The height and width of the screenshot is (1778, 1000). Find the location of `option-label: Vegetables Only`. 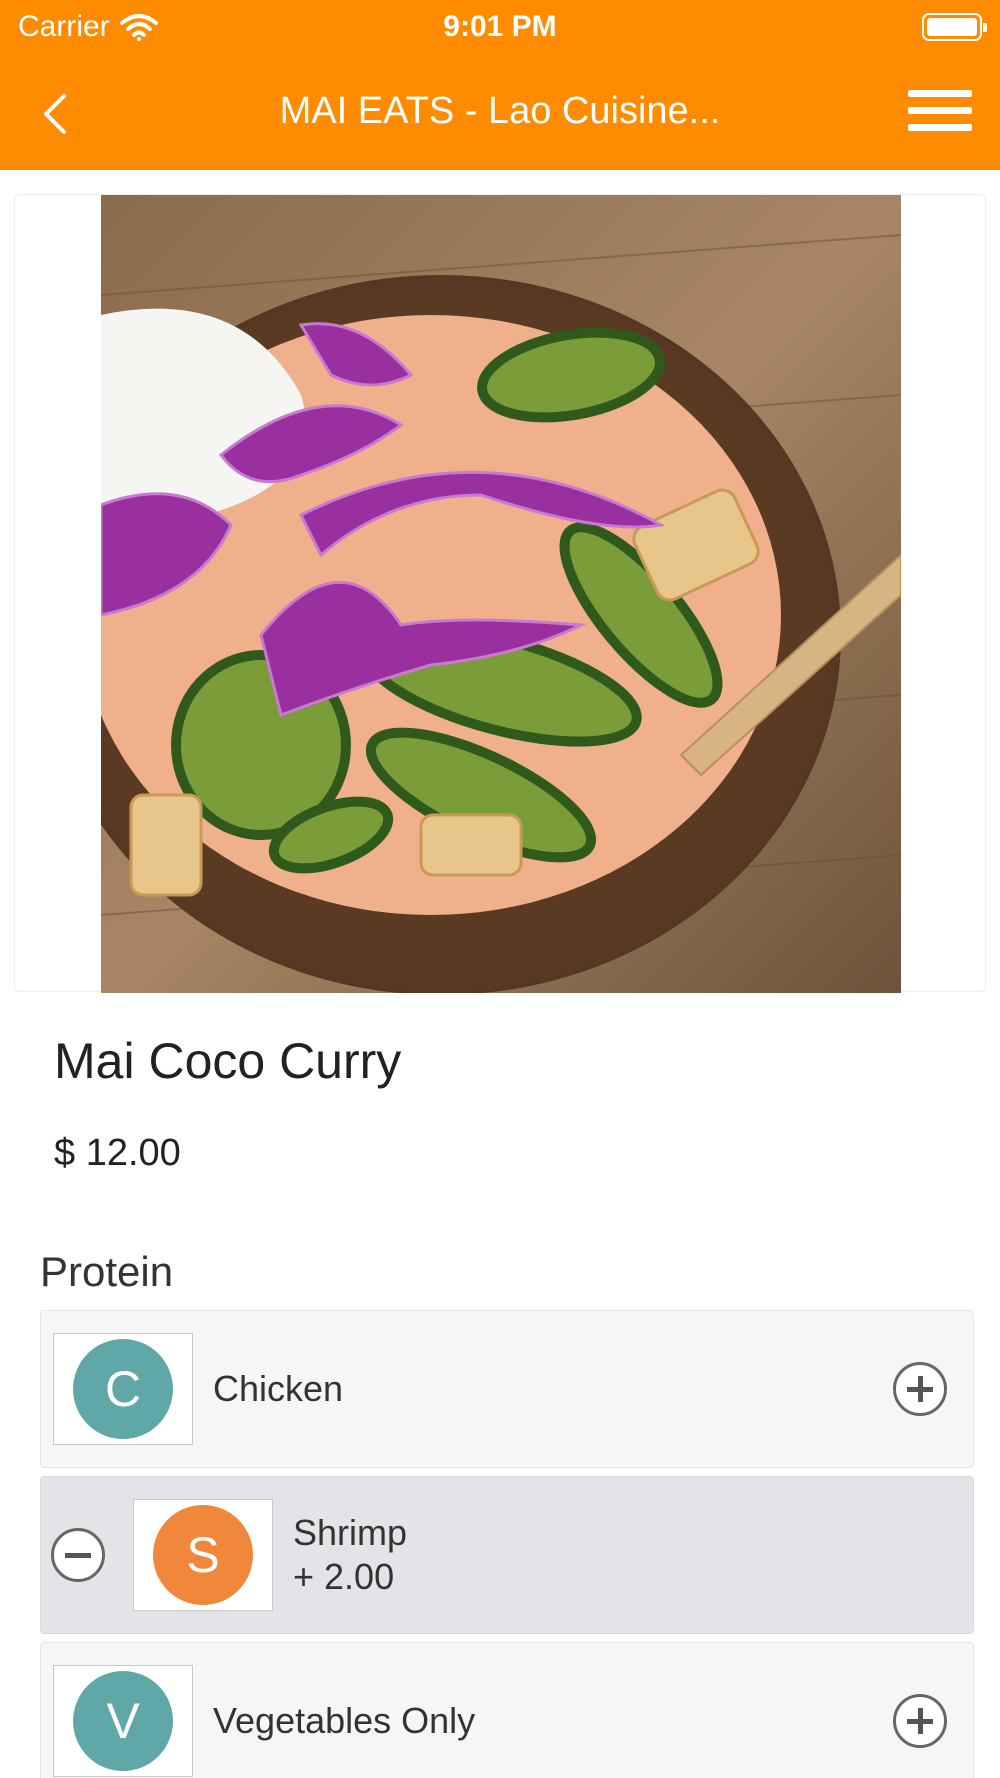

option-label: Vegetables Only is located at coordinates (344, 1720).